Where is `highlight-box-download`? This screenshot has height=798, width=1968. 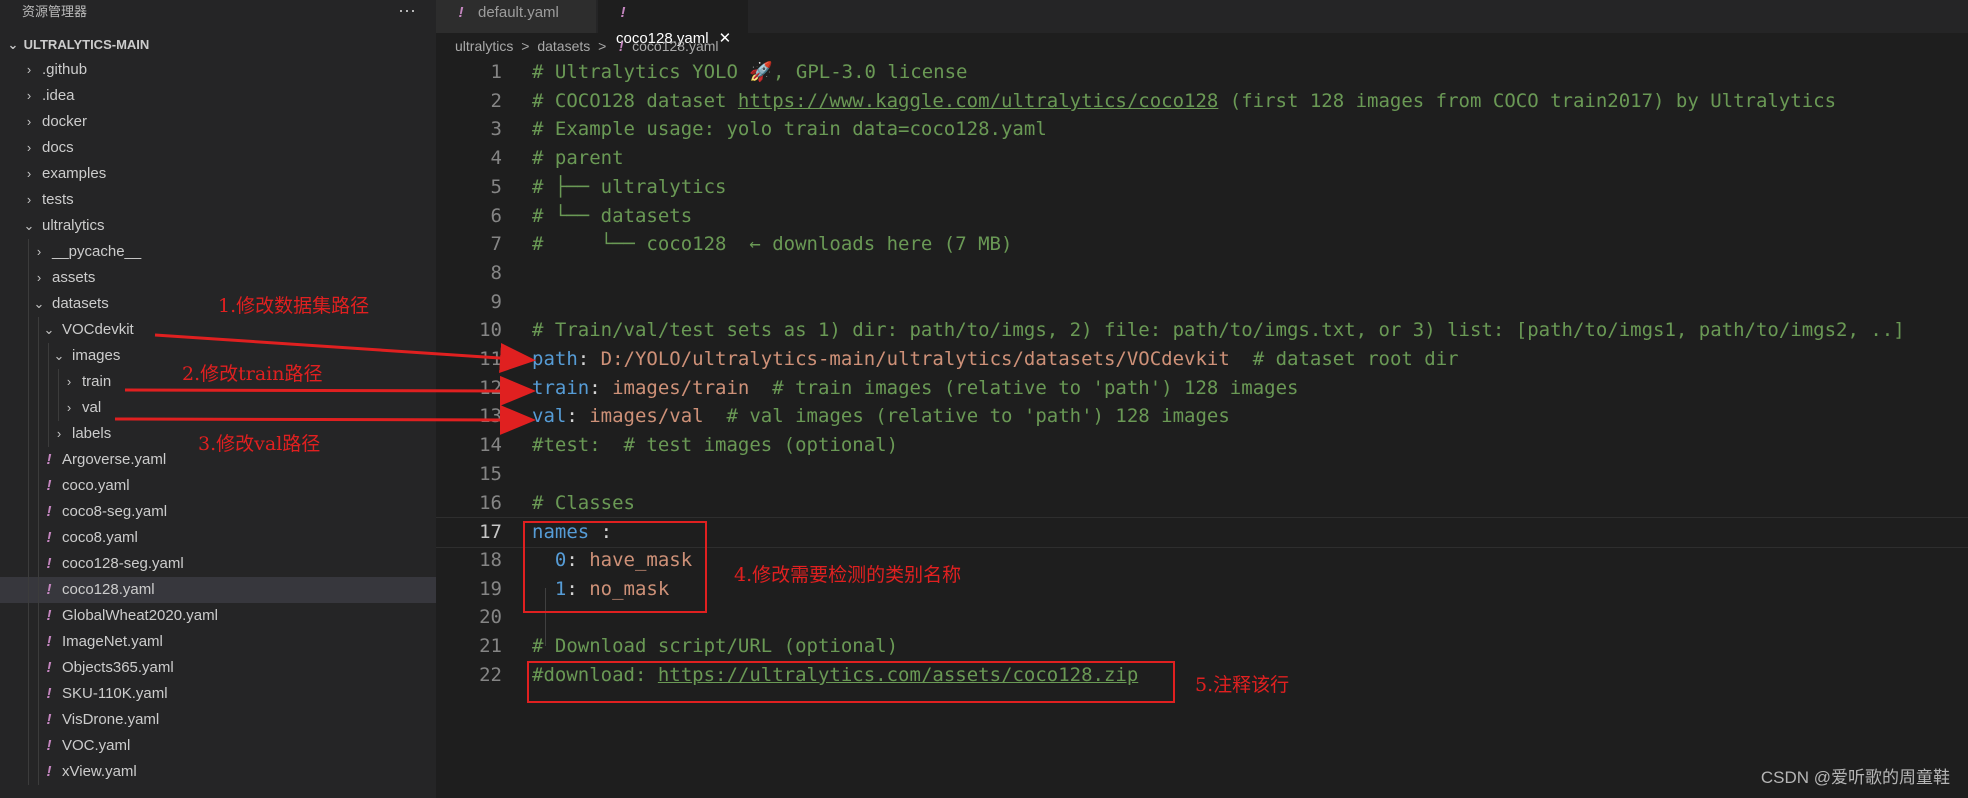
highlight-box-download is located at coordinates (851, 682).